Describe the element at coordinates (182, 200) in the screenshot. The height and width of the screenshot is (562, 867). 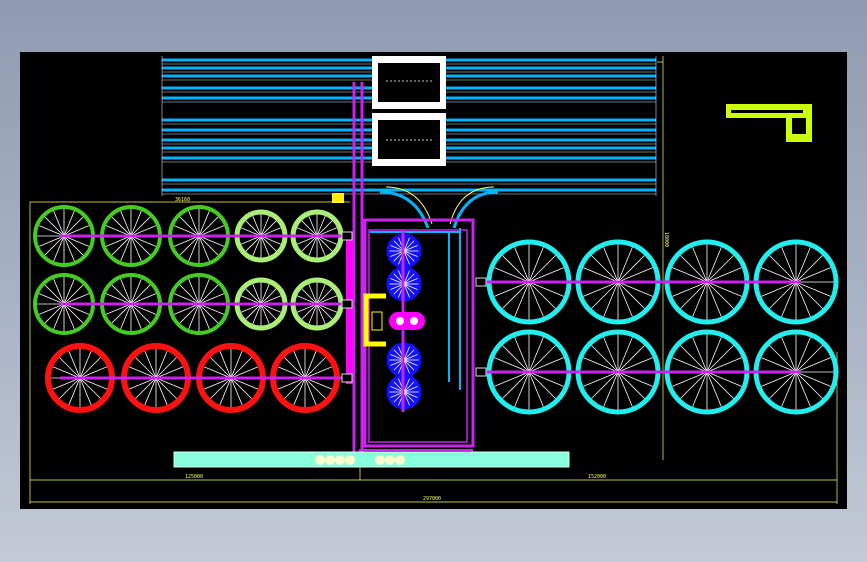
I see `dim-top-left: 36160` at that location.